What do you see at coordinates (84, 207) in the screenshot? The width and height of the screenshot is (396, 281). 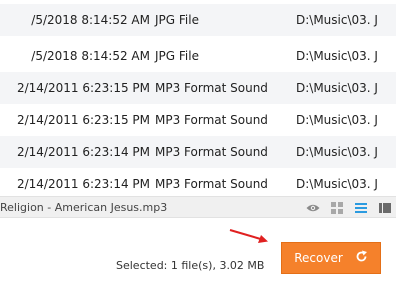 I see `preview-file-name: Religion - American Jesus.mp3` at bounding box center [84, 207].